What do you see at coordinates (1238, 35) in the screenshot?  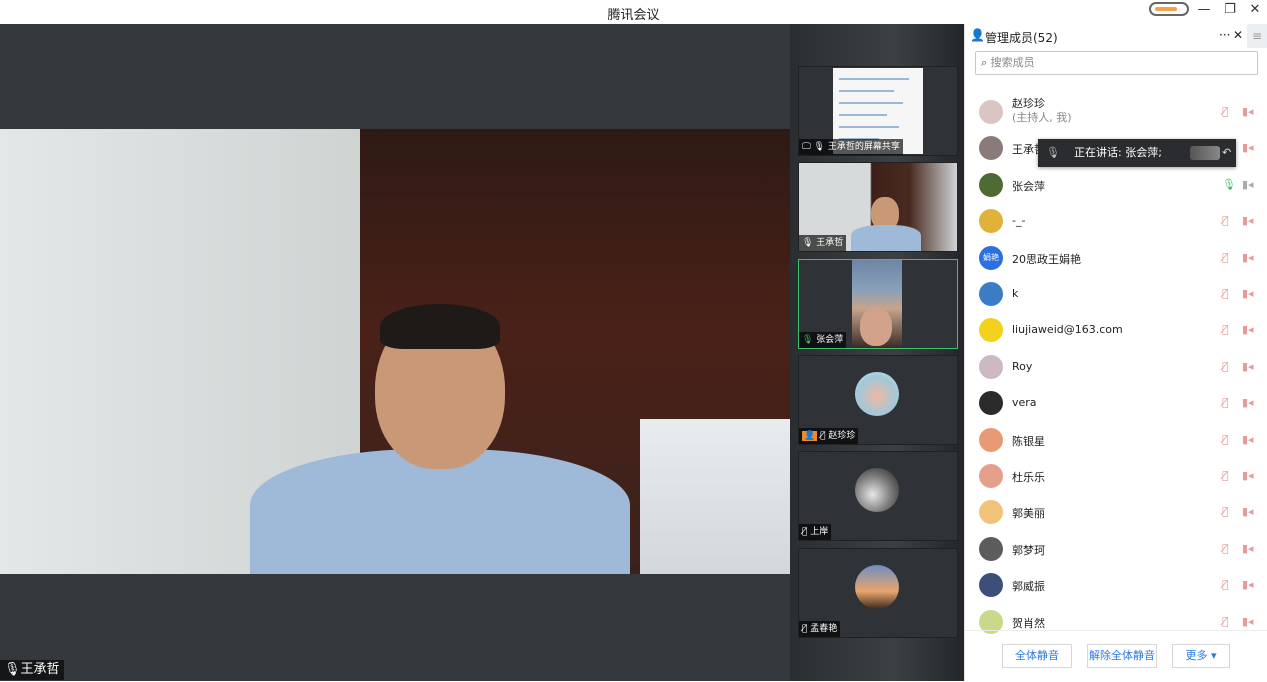 I see `panel-close-button: ✕` at bounding box center [1238, 35].